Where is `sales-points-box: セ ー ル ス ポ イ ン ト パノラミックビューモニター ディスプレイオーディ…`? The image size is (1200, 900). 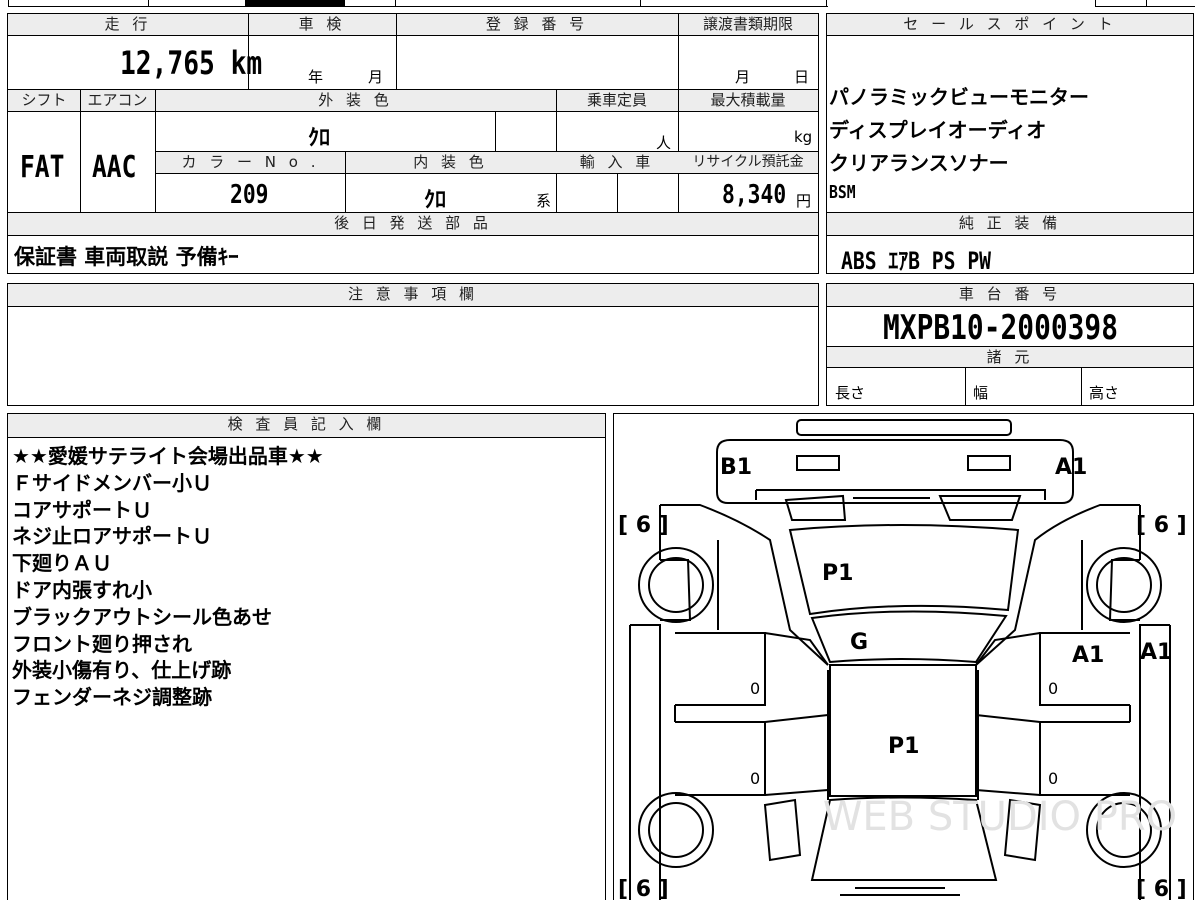
sales-points-box: セ ー ル ス ポ イ ン ト パノラミックビューモニター ディスプレイオーディ… is located at coordinates (1010, 113).